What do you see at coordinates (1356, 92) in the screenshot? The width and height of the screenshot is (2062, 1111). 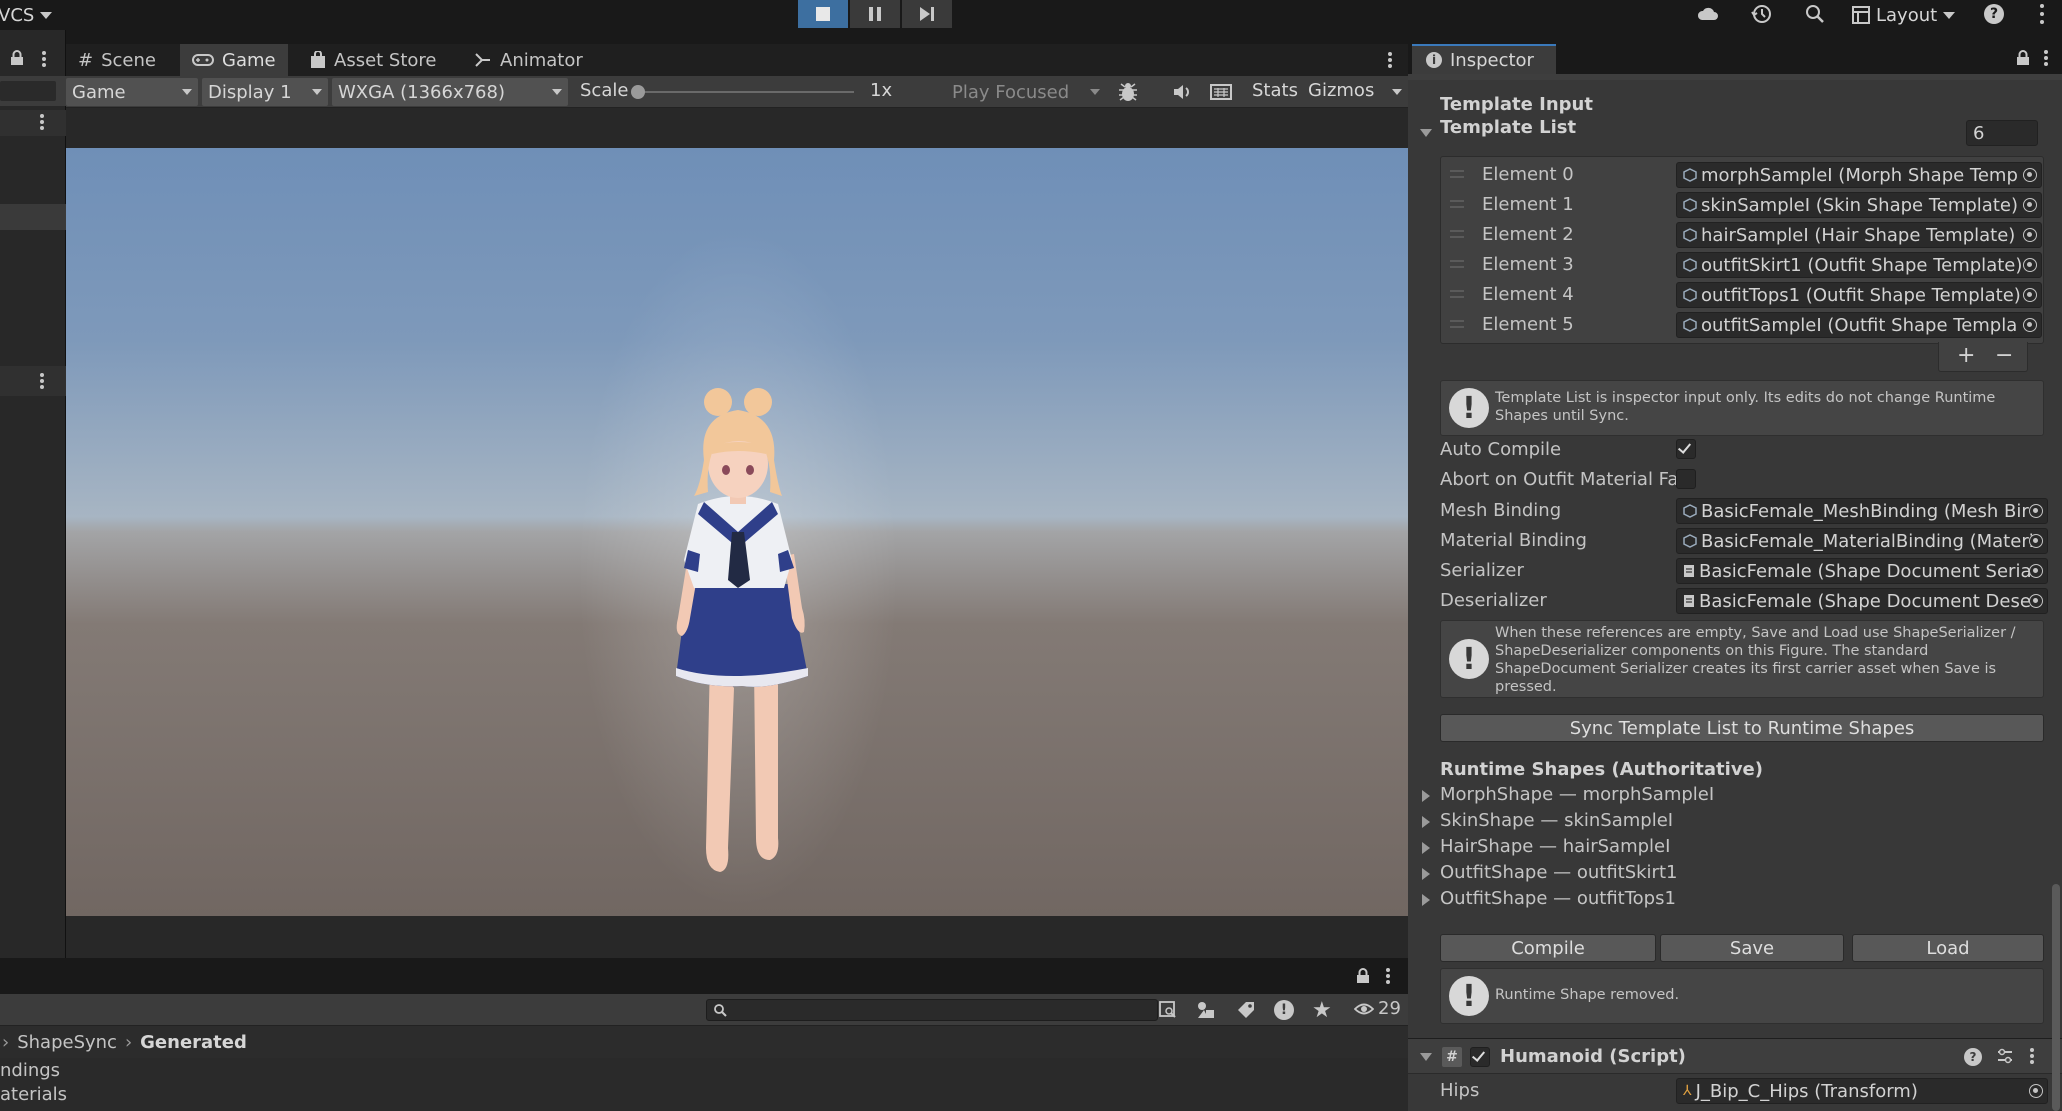 I see `gizmos-dropdown: Gizmos` at bounding box center [1356, 92].